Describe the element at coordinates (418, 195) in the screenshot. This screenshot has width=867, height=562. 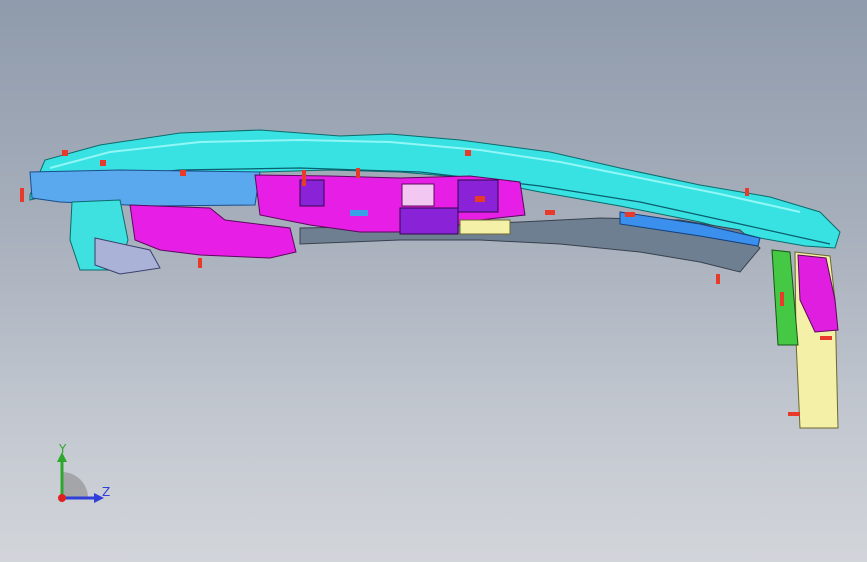
I see `pink-label-block` at that location.